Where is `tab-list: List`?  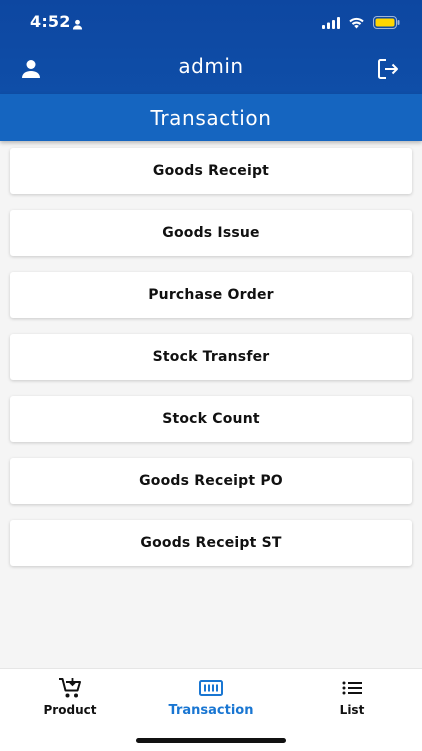
tab-list: List is located at coordinates (352, 697).